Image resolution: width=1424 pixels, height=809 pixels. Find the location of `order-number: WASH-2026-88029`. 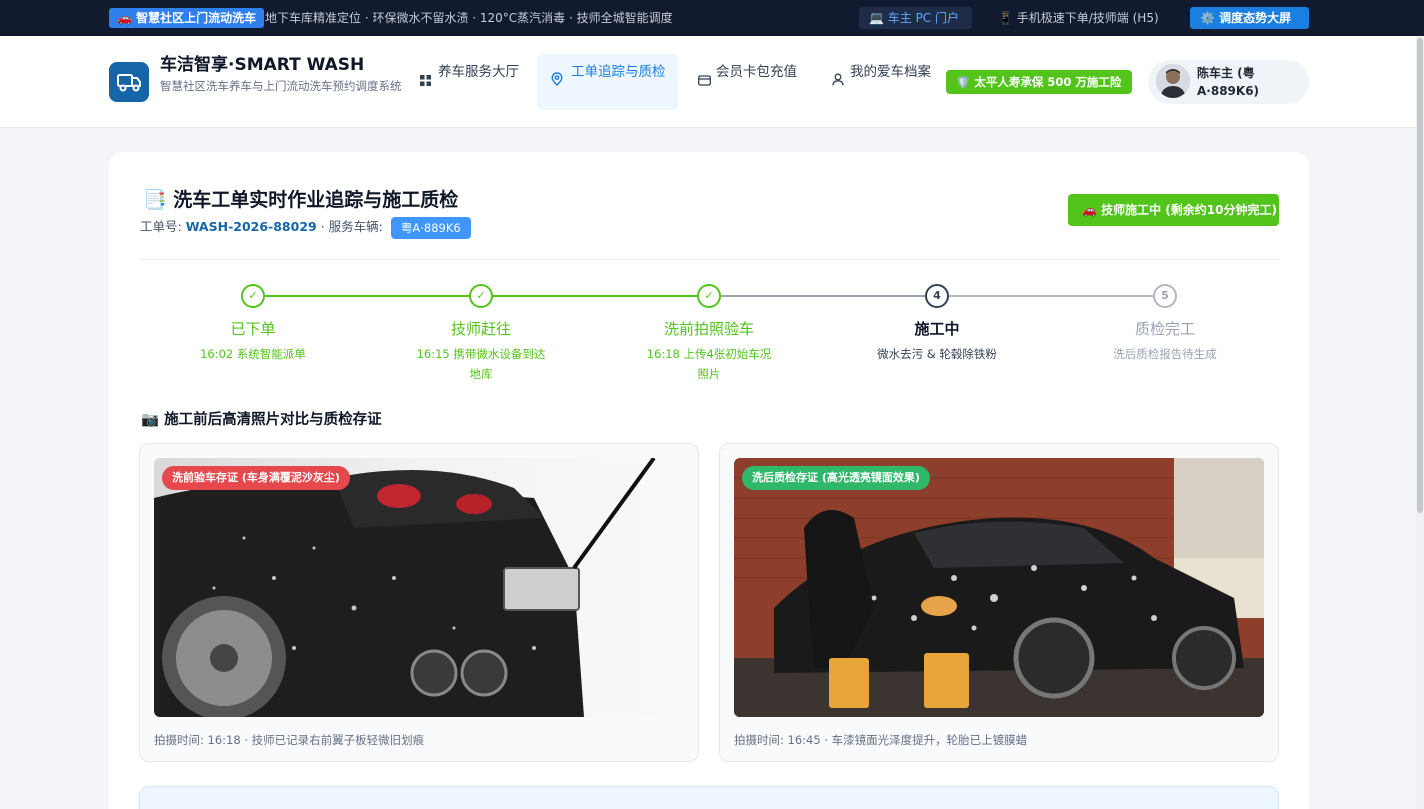

order-number: WASH-2026-88029 is located at coordinates (251, 226).